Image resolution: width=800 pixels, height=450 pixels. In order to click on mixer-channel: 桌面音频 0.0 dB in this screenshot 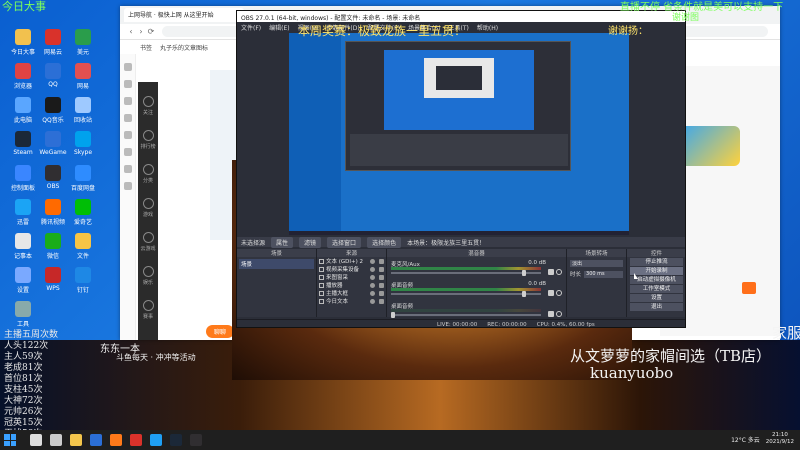, I will do `click(476, 290)`.